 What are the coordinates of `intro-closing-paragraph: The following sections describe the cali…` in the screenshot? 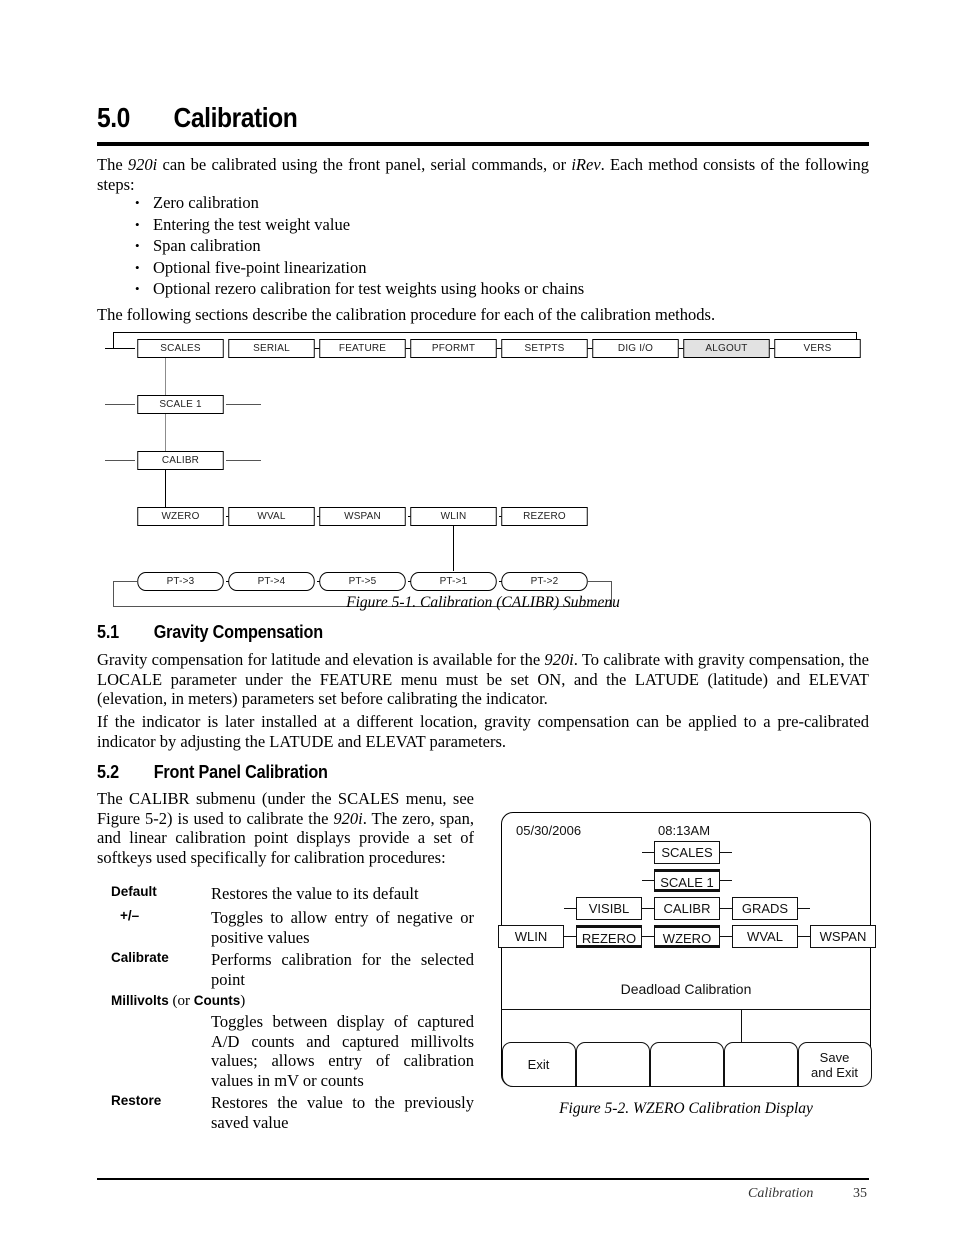 It's located at (406, 314).